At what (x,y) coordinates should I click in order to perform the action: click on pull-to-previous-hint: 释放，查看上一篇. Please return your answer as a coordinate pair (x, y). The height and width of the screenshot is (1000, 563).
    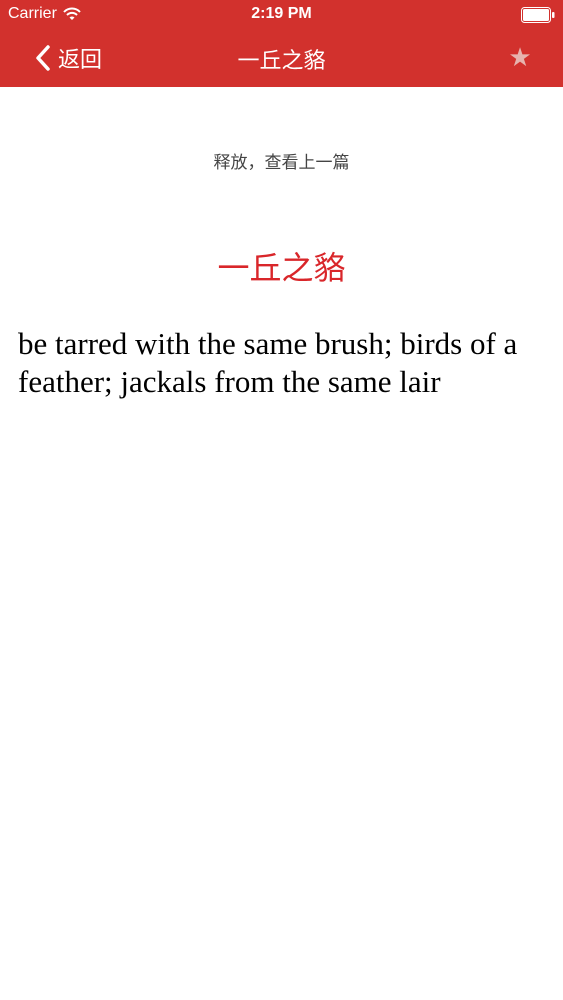
    Looking at the image, I should click on (281, 162).